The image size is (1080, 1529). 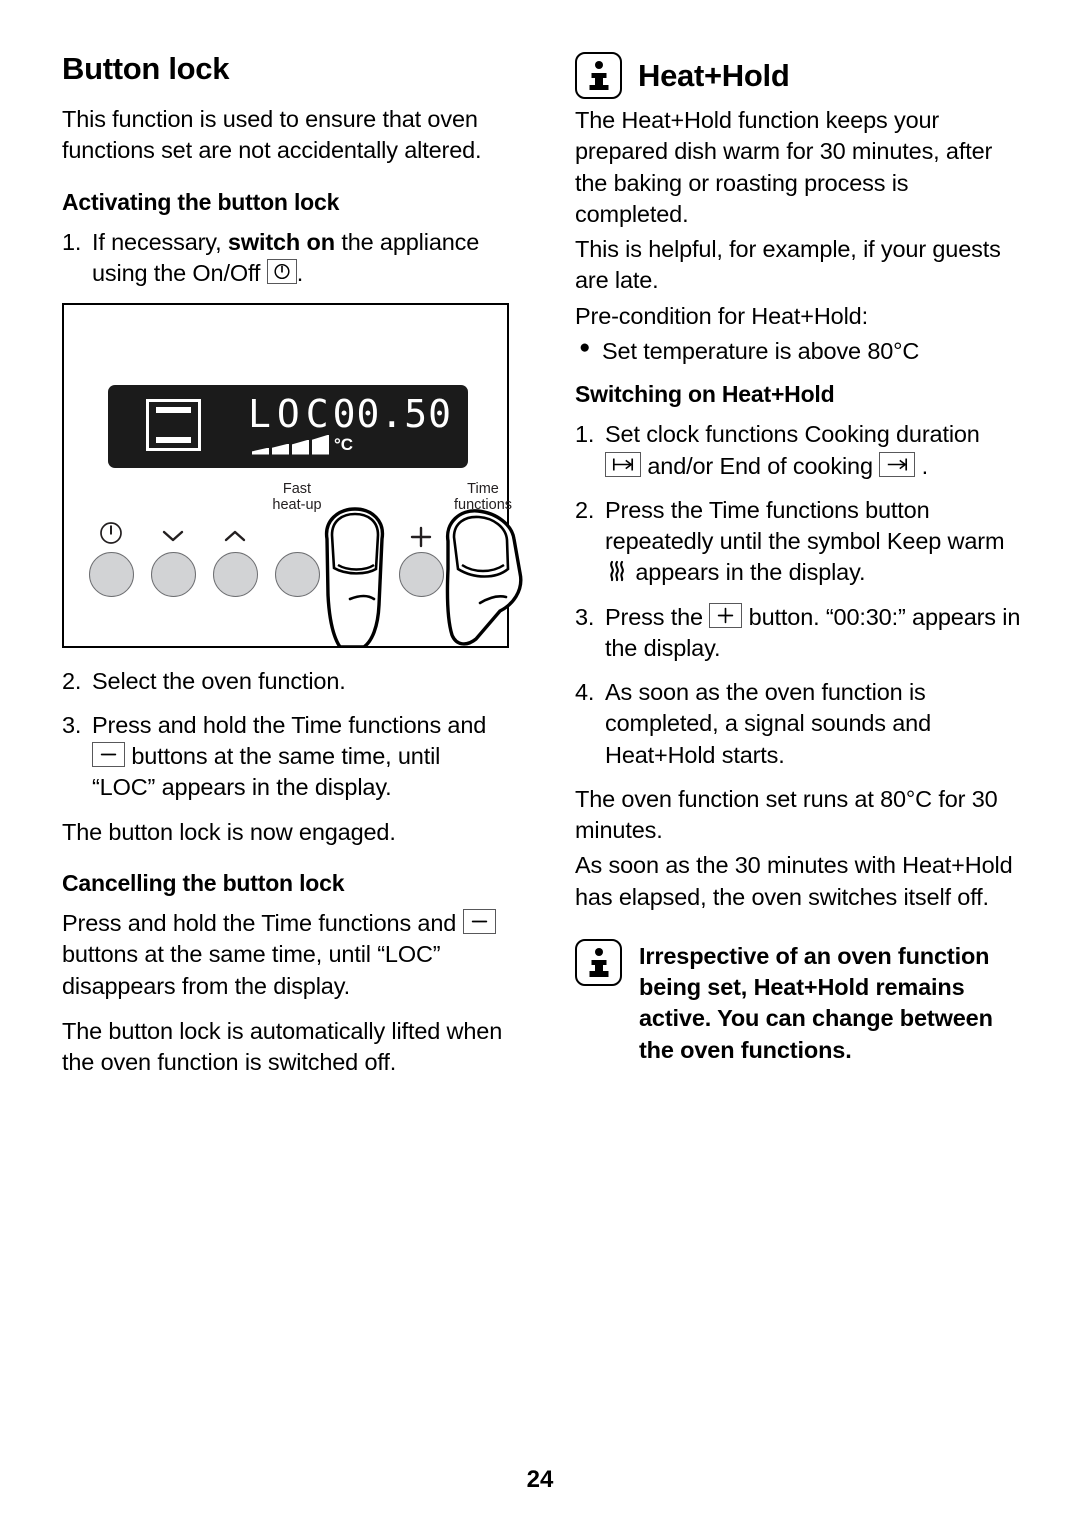 I want to click on fast-heat-up-line2: heat-up, so click(x=297, y=504).